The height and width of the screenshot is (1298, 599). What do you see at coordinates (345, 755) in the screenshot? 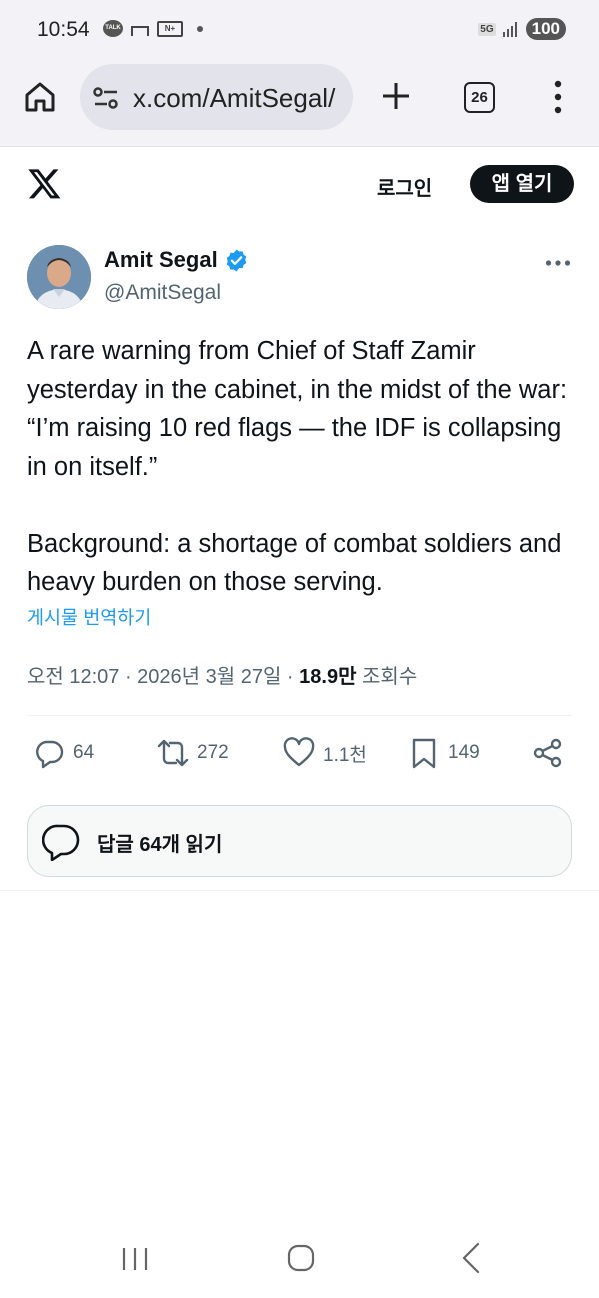
I see `like-count: 1.1천` at bounding box center [345, 755].